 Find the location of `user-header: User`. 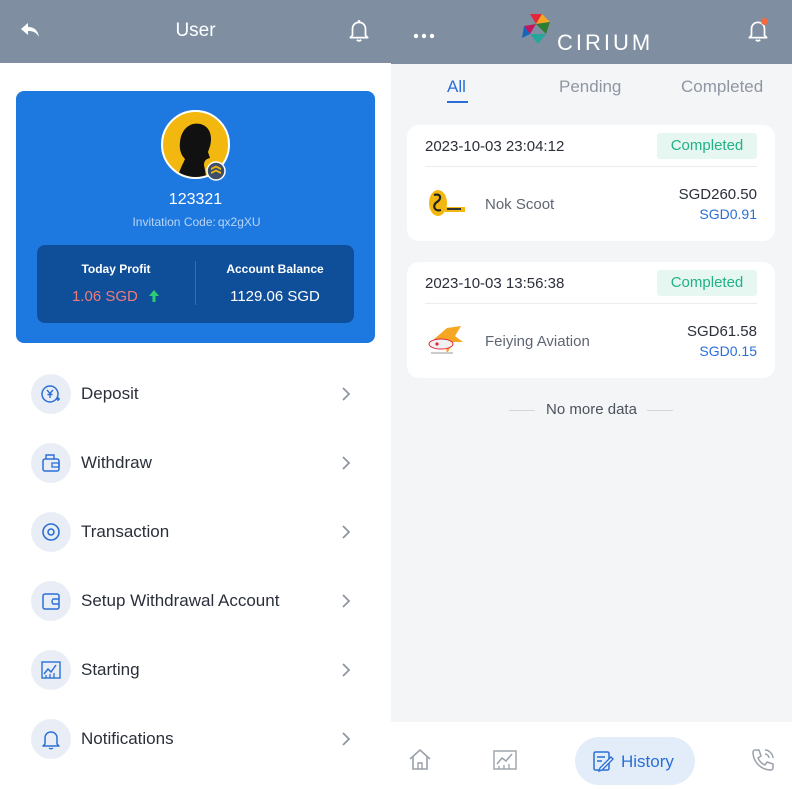

user-header: User is located at coordinates (195, 31).